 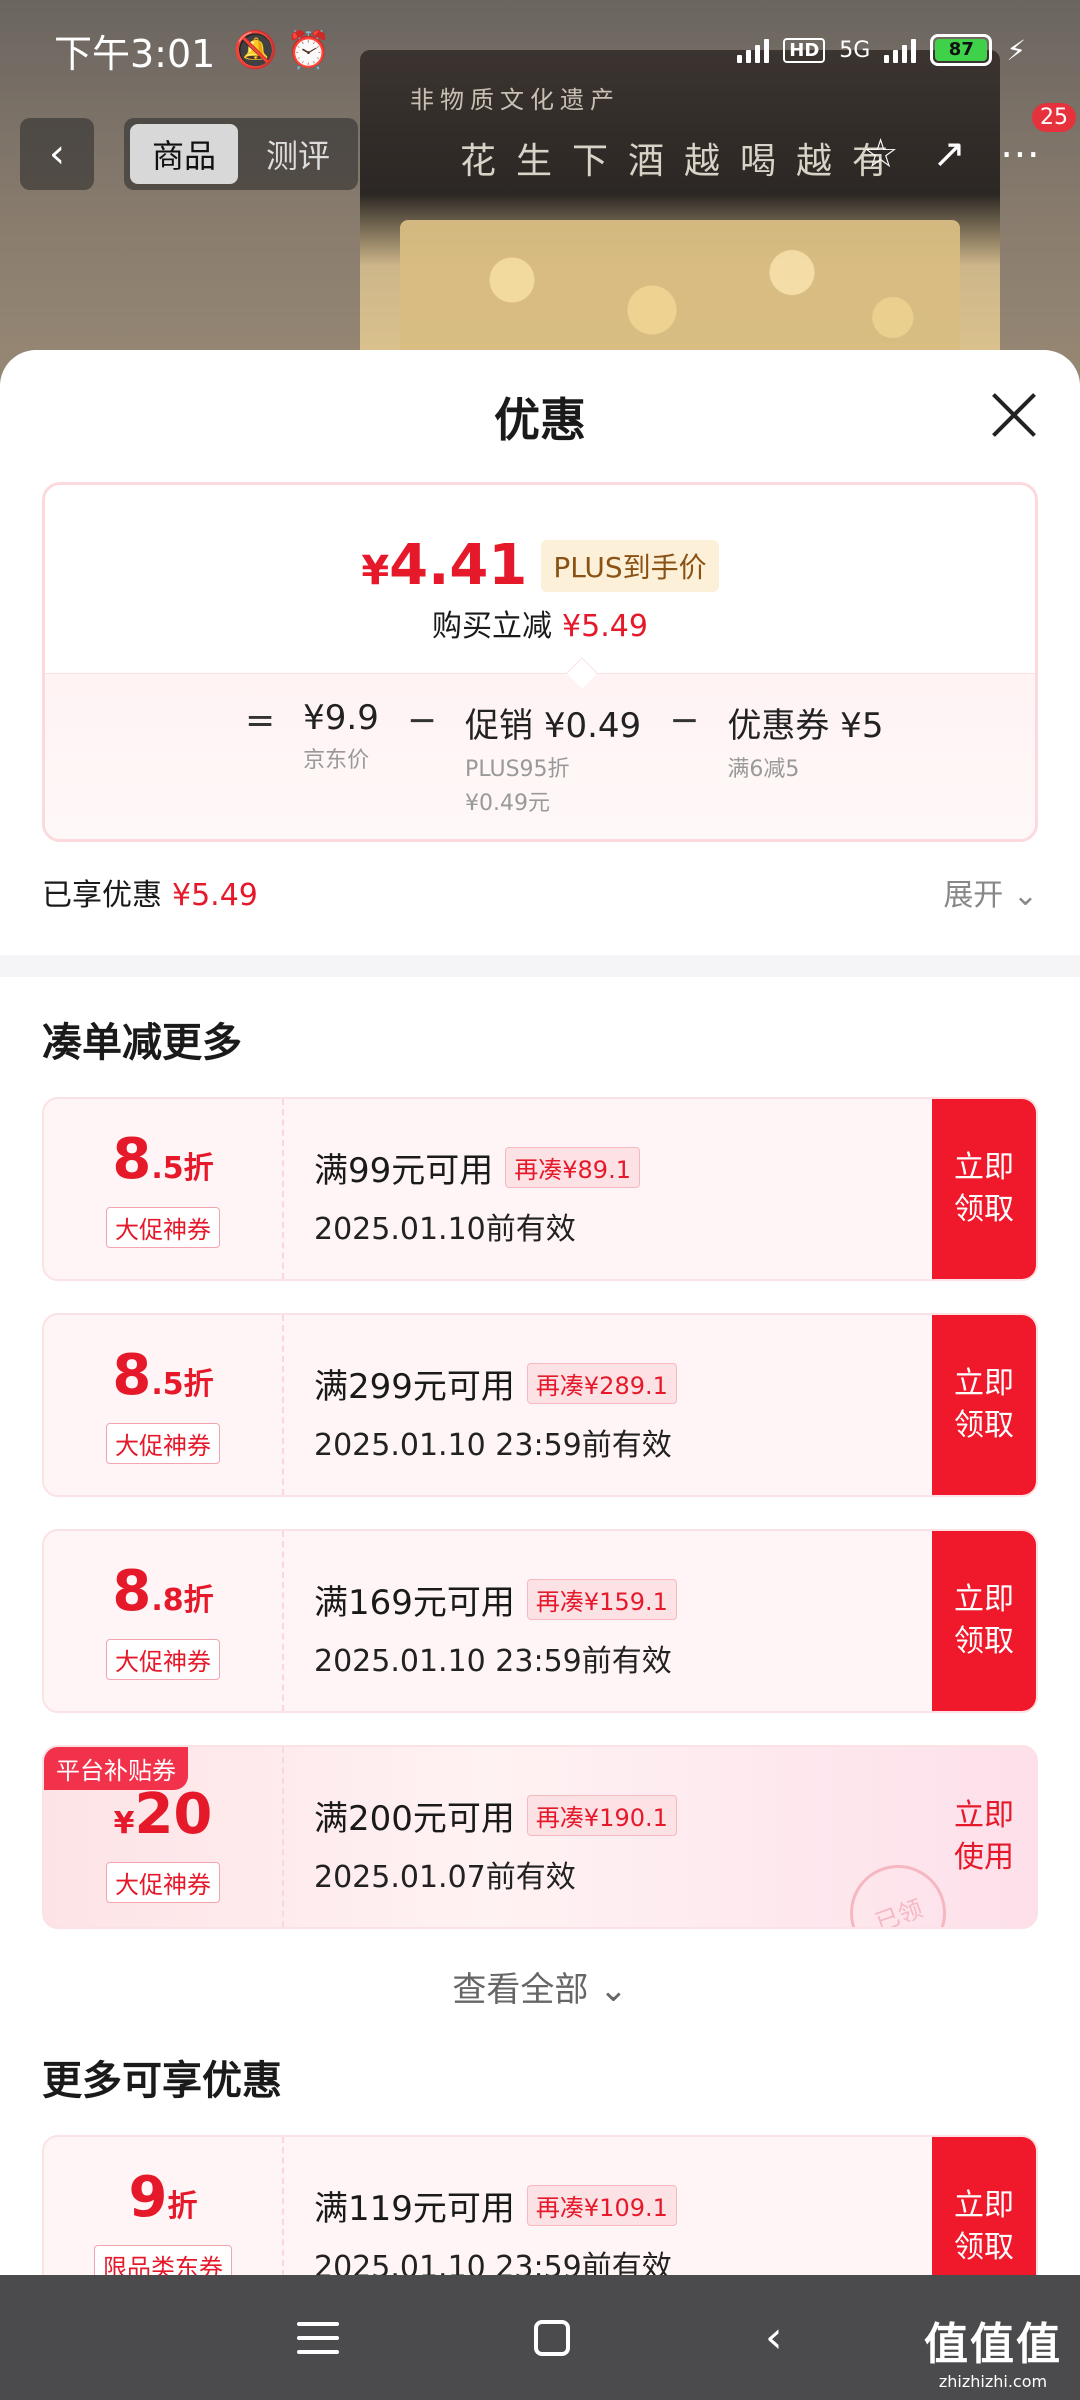 What do you see at coordinates (256, 50) in the screenshot?
I see `mute-icon: 🔕` at bounding box center [256, 50].